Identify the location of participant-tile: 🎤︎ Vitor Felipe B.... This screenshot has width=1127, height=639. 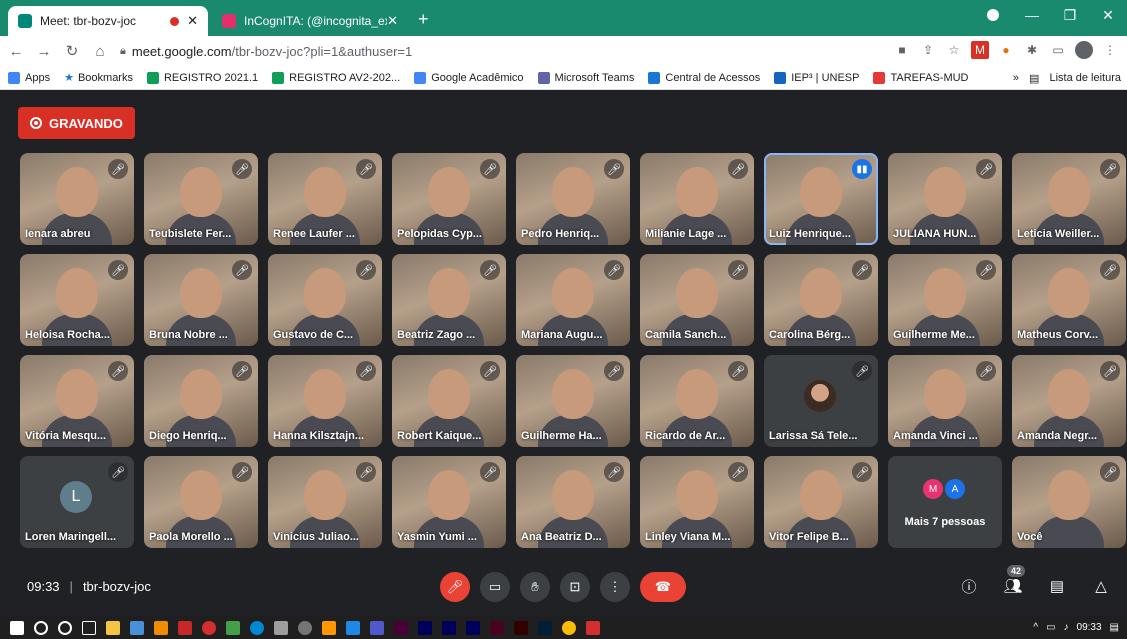
(821, 502).